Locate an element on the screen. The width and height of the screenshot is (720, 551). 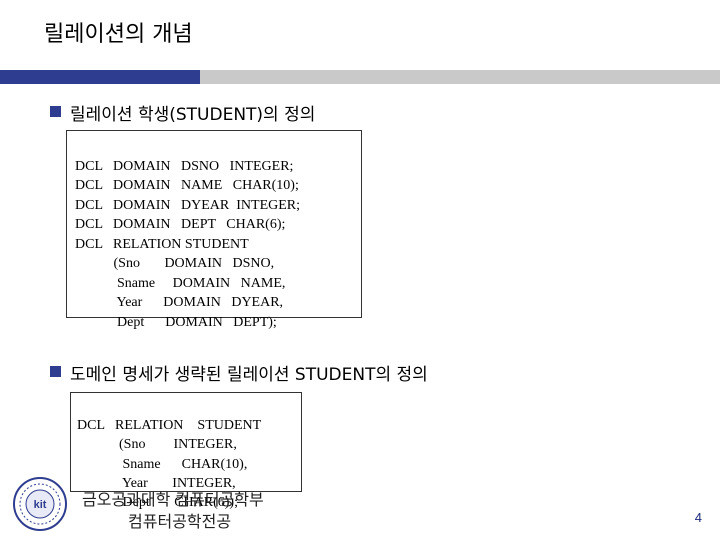
code-line: DCL DOMAIN NAME CHAR(10); is located at coordinates (187, 185).